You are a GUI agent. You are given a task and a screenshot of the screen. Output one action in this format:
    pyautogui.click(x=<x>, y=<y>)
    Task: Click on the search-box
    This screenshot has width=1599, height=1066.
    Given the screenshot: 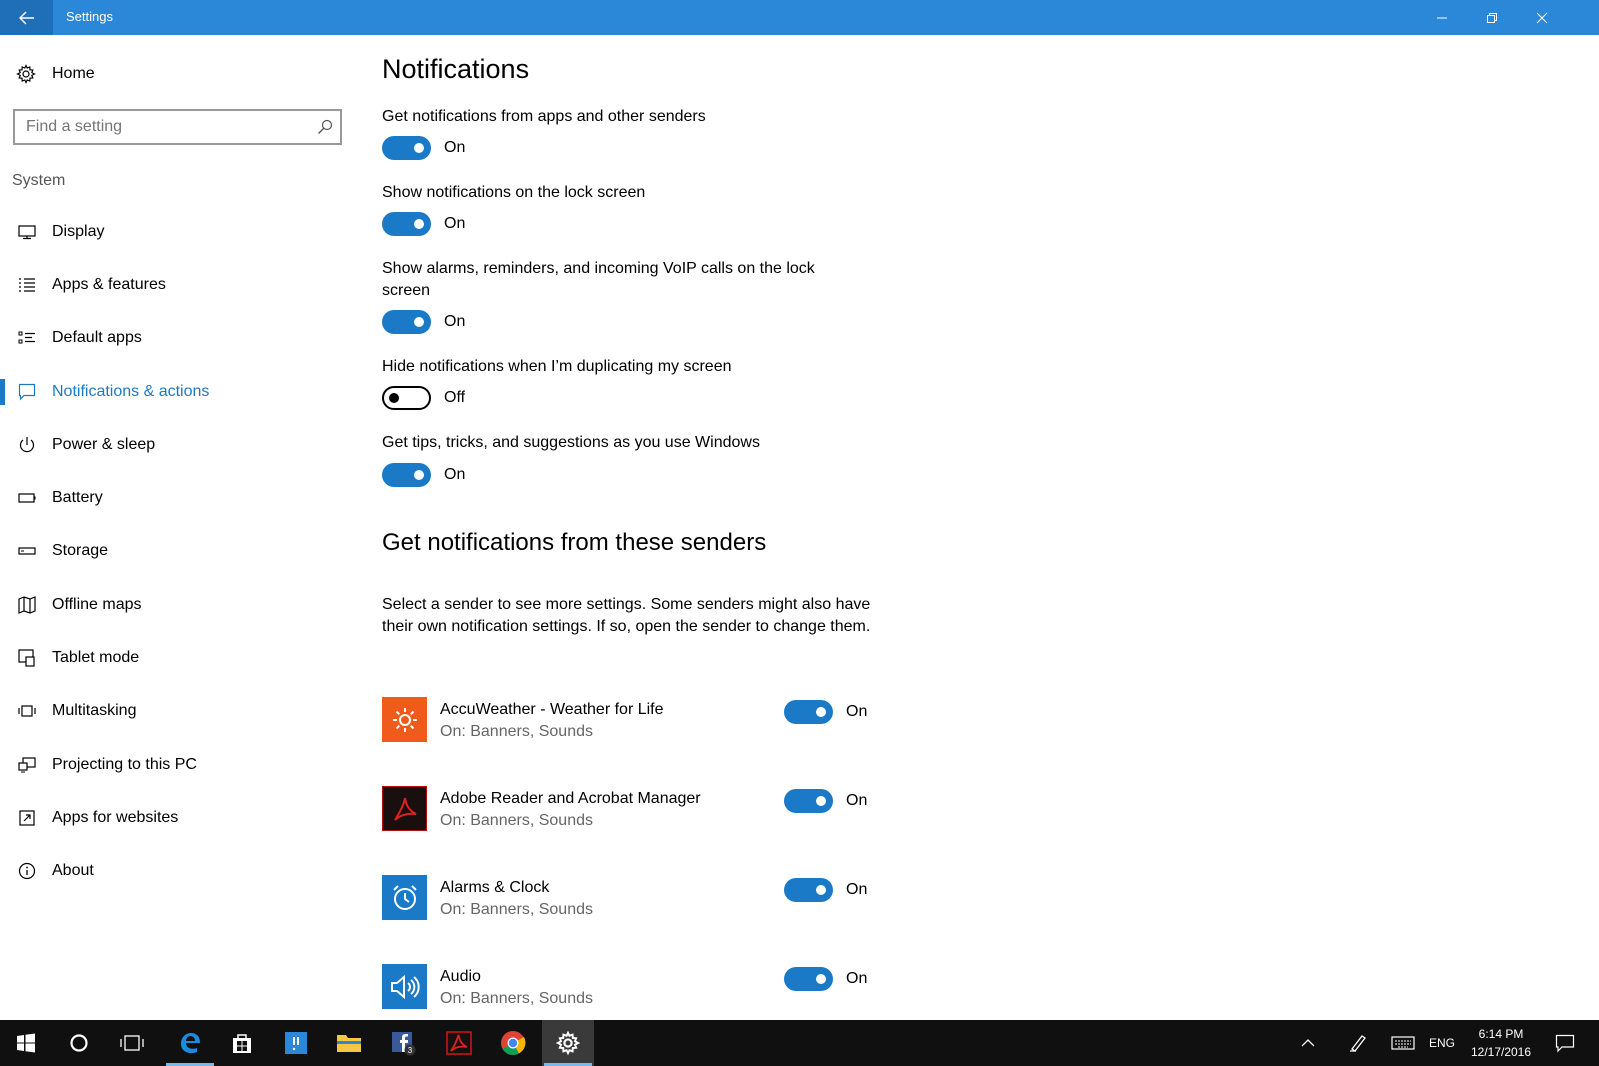 What is the action you would take?
    pyautogui.click(x=177, y=127)
    